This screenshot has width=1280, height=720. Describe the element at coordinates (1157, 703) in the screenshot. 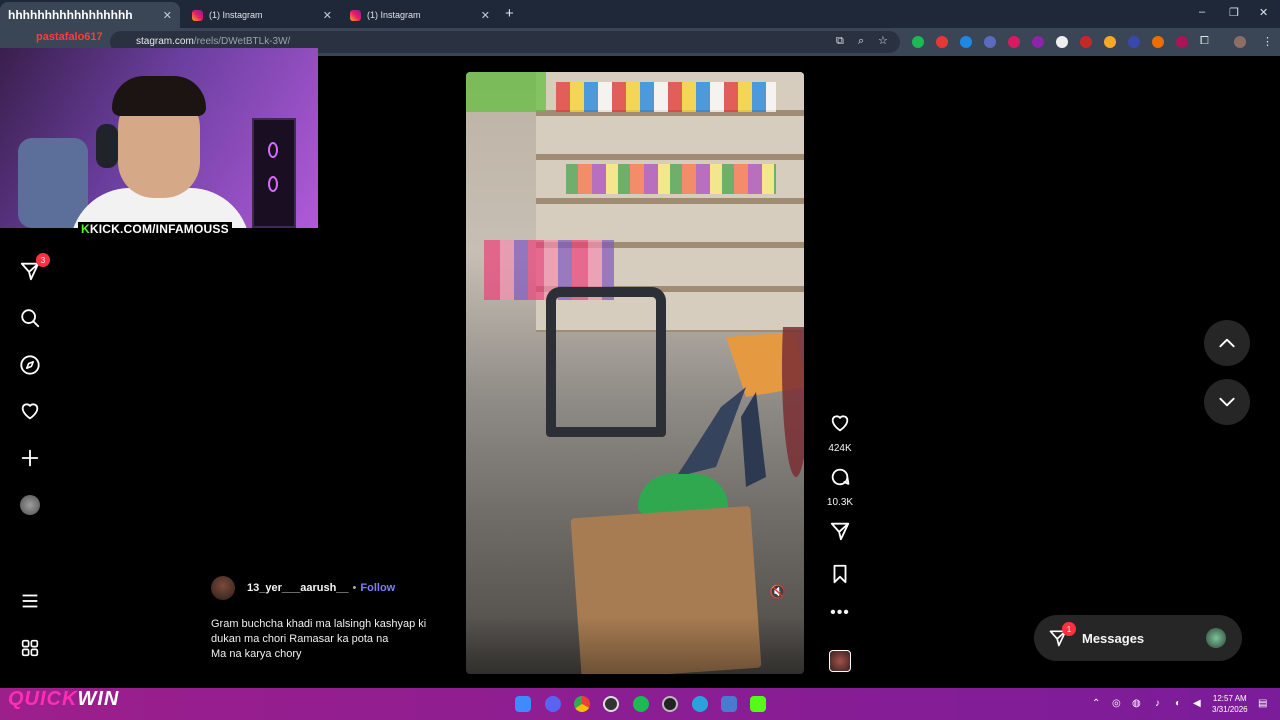

I see `microphone-icon: ♪` at that location.